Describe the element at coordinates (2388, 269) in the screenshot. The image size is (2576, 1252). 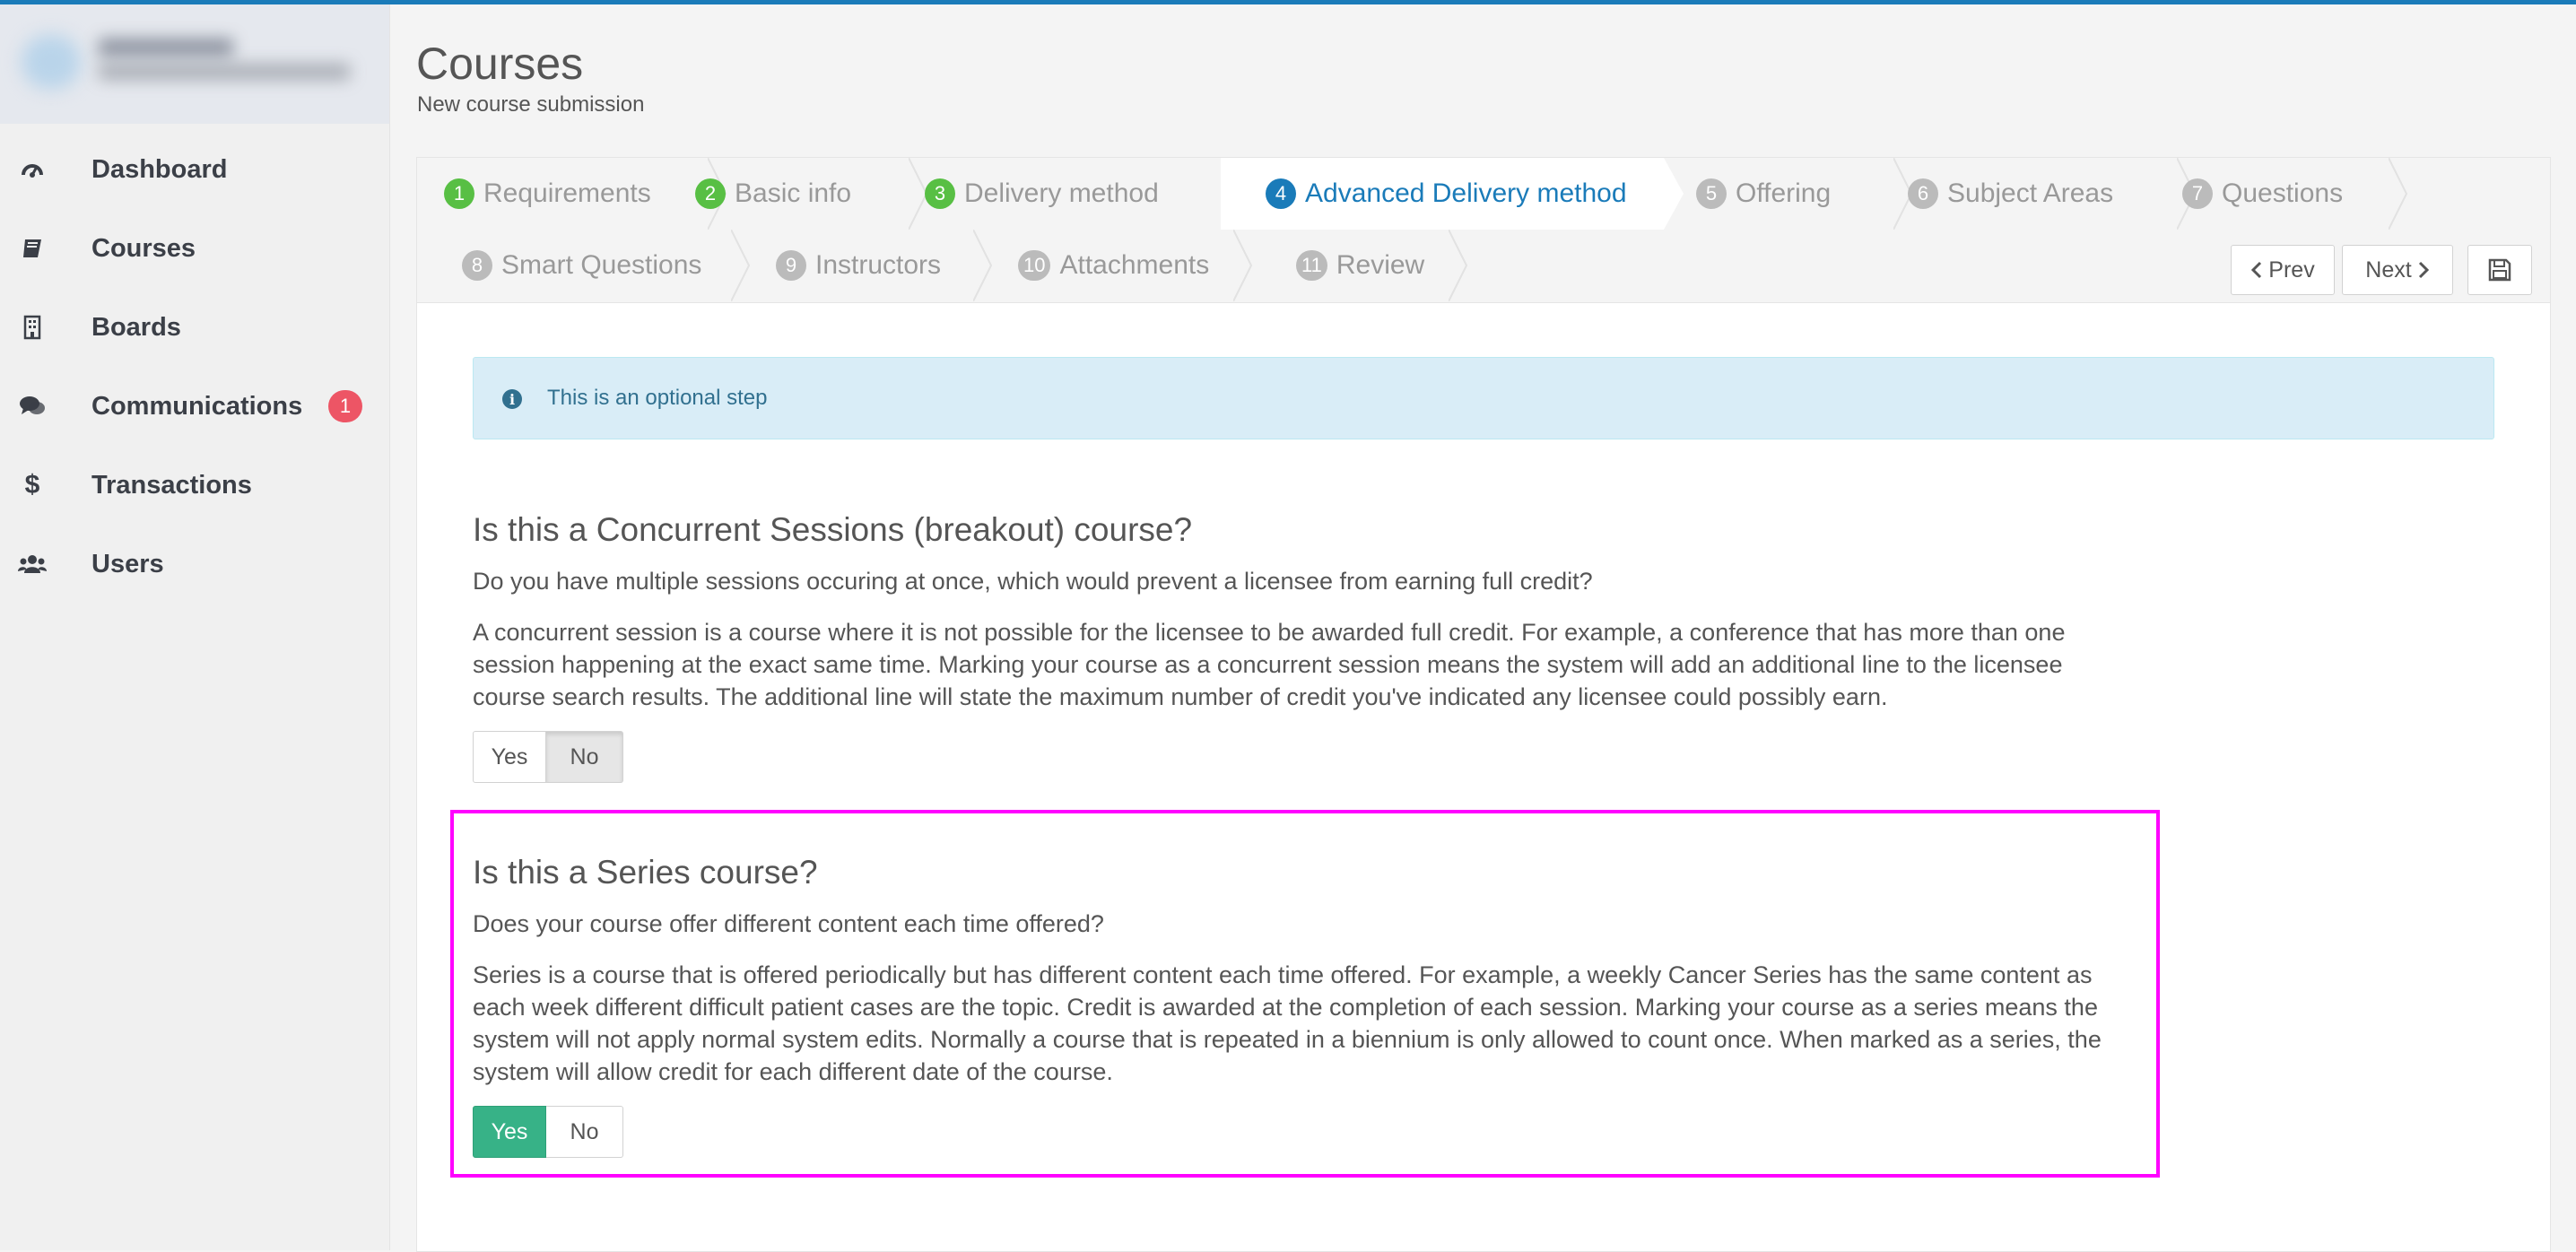
I see `next-label: Next` at that location.